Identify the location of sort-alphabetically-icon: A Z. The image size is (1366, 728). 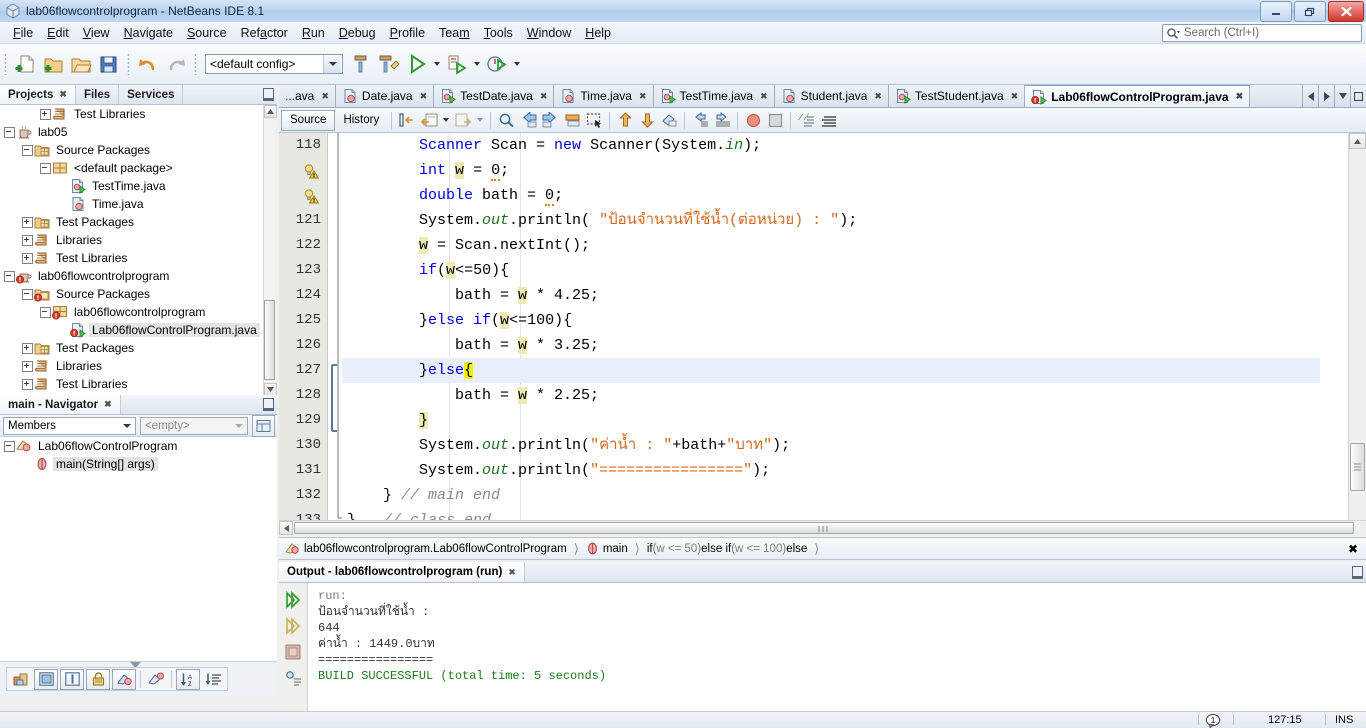
(188, 679).